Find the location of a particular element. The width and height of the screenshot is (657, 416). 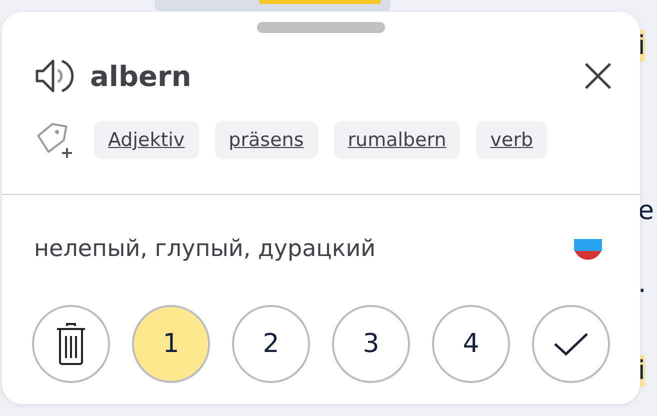

tag-chip: verb is located at coordinates (512, 140).